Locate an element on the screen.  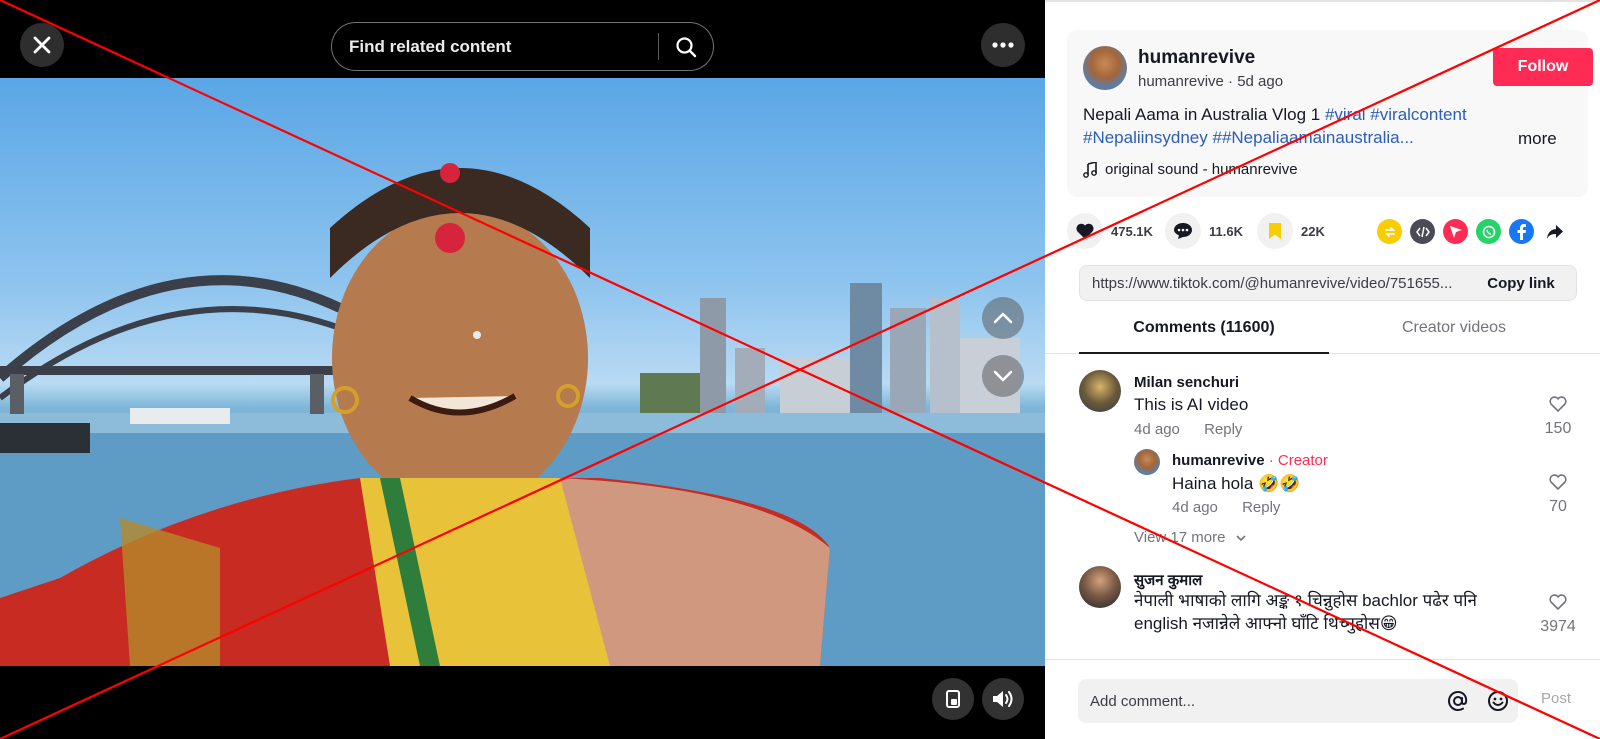
emoji-icon is located at coordinates (1498, 701).